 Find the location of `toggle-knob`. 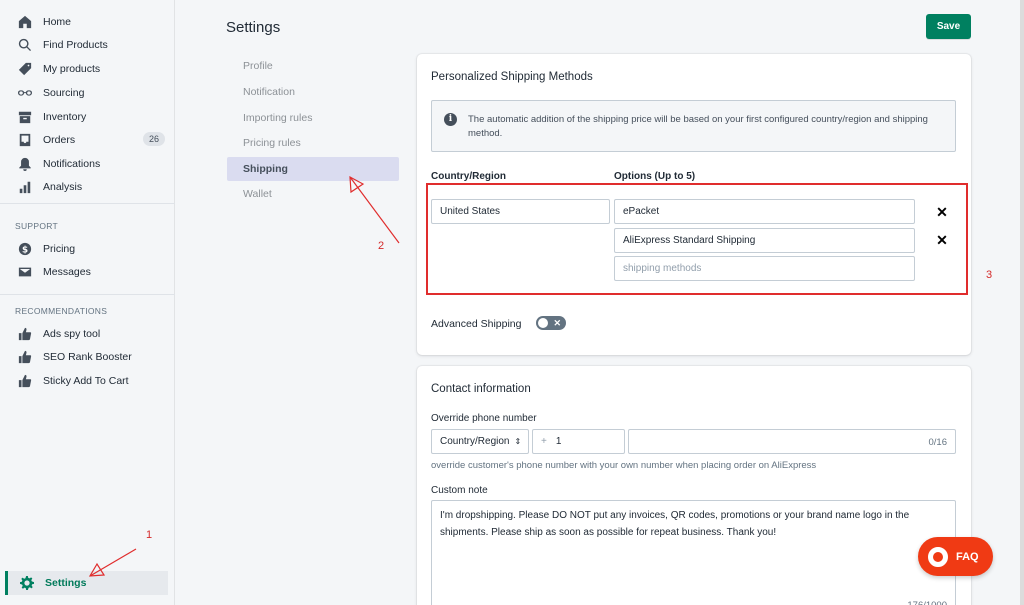

toggle-knob is located at coordinates (543, 323).